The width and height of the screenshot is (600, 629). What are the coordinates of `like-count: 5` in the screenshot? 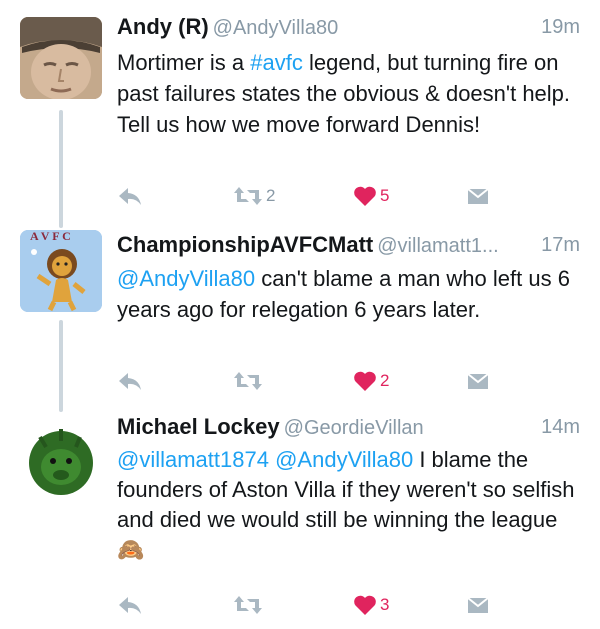 It's located at (385, 195).